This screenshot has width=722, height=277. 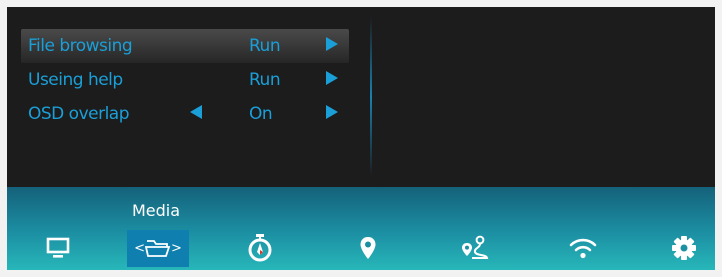 What do you see at coordinates (79, 114) in the screenshot?
I see `menu-item-label: OSD overlap` at bounding box center [79, 114].